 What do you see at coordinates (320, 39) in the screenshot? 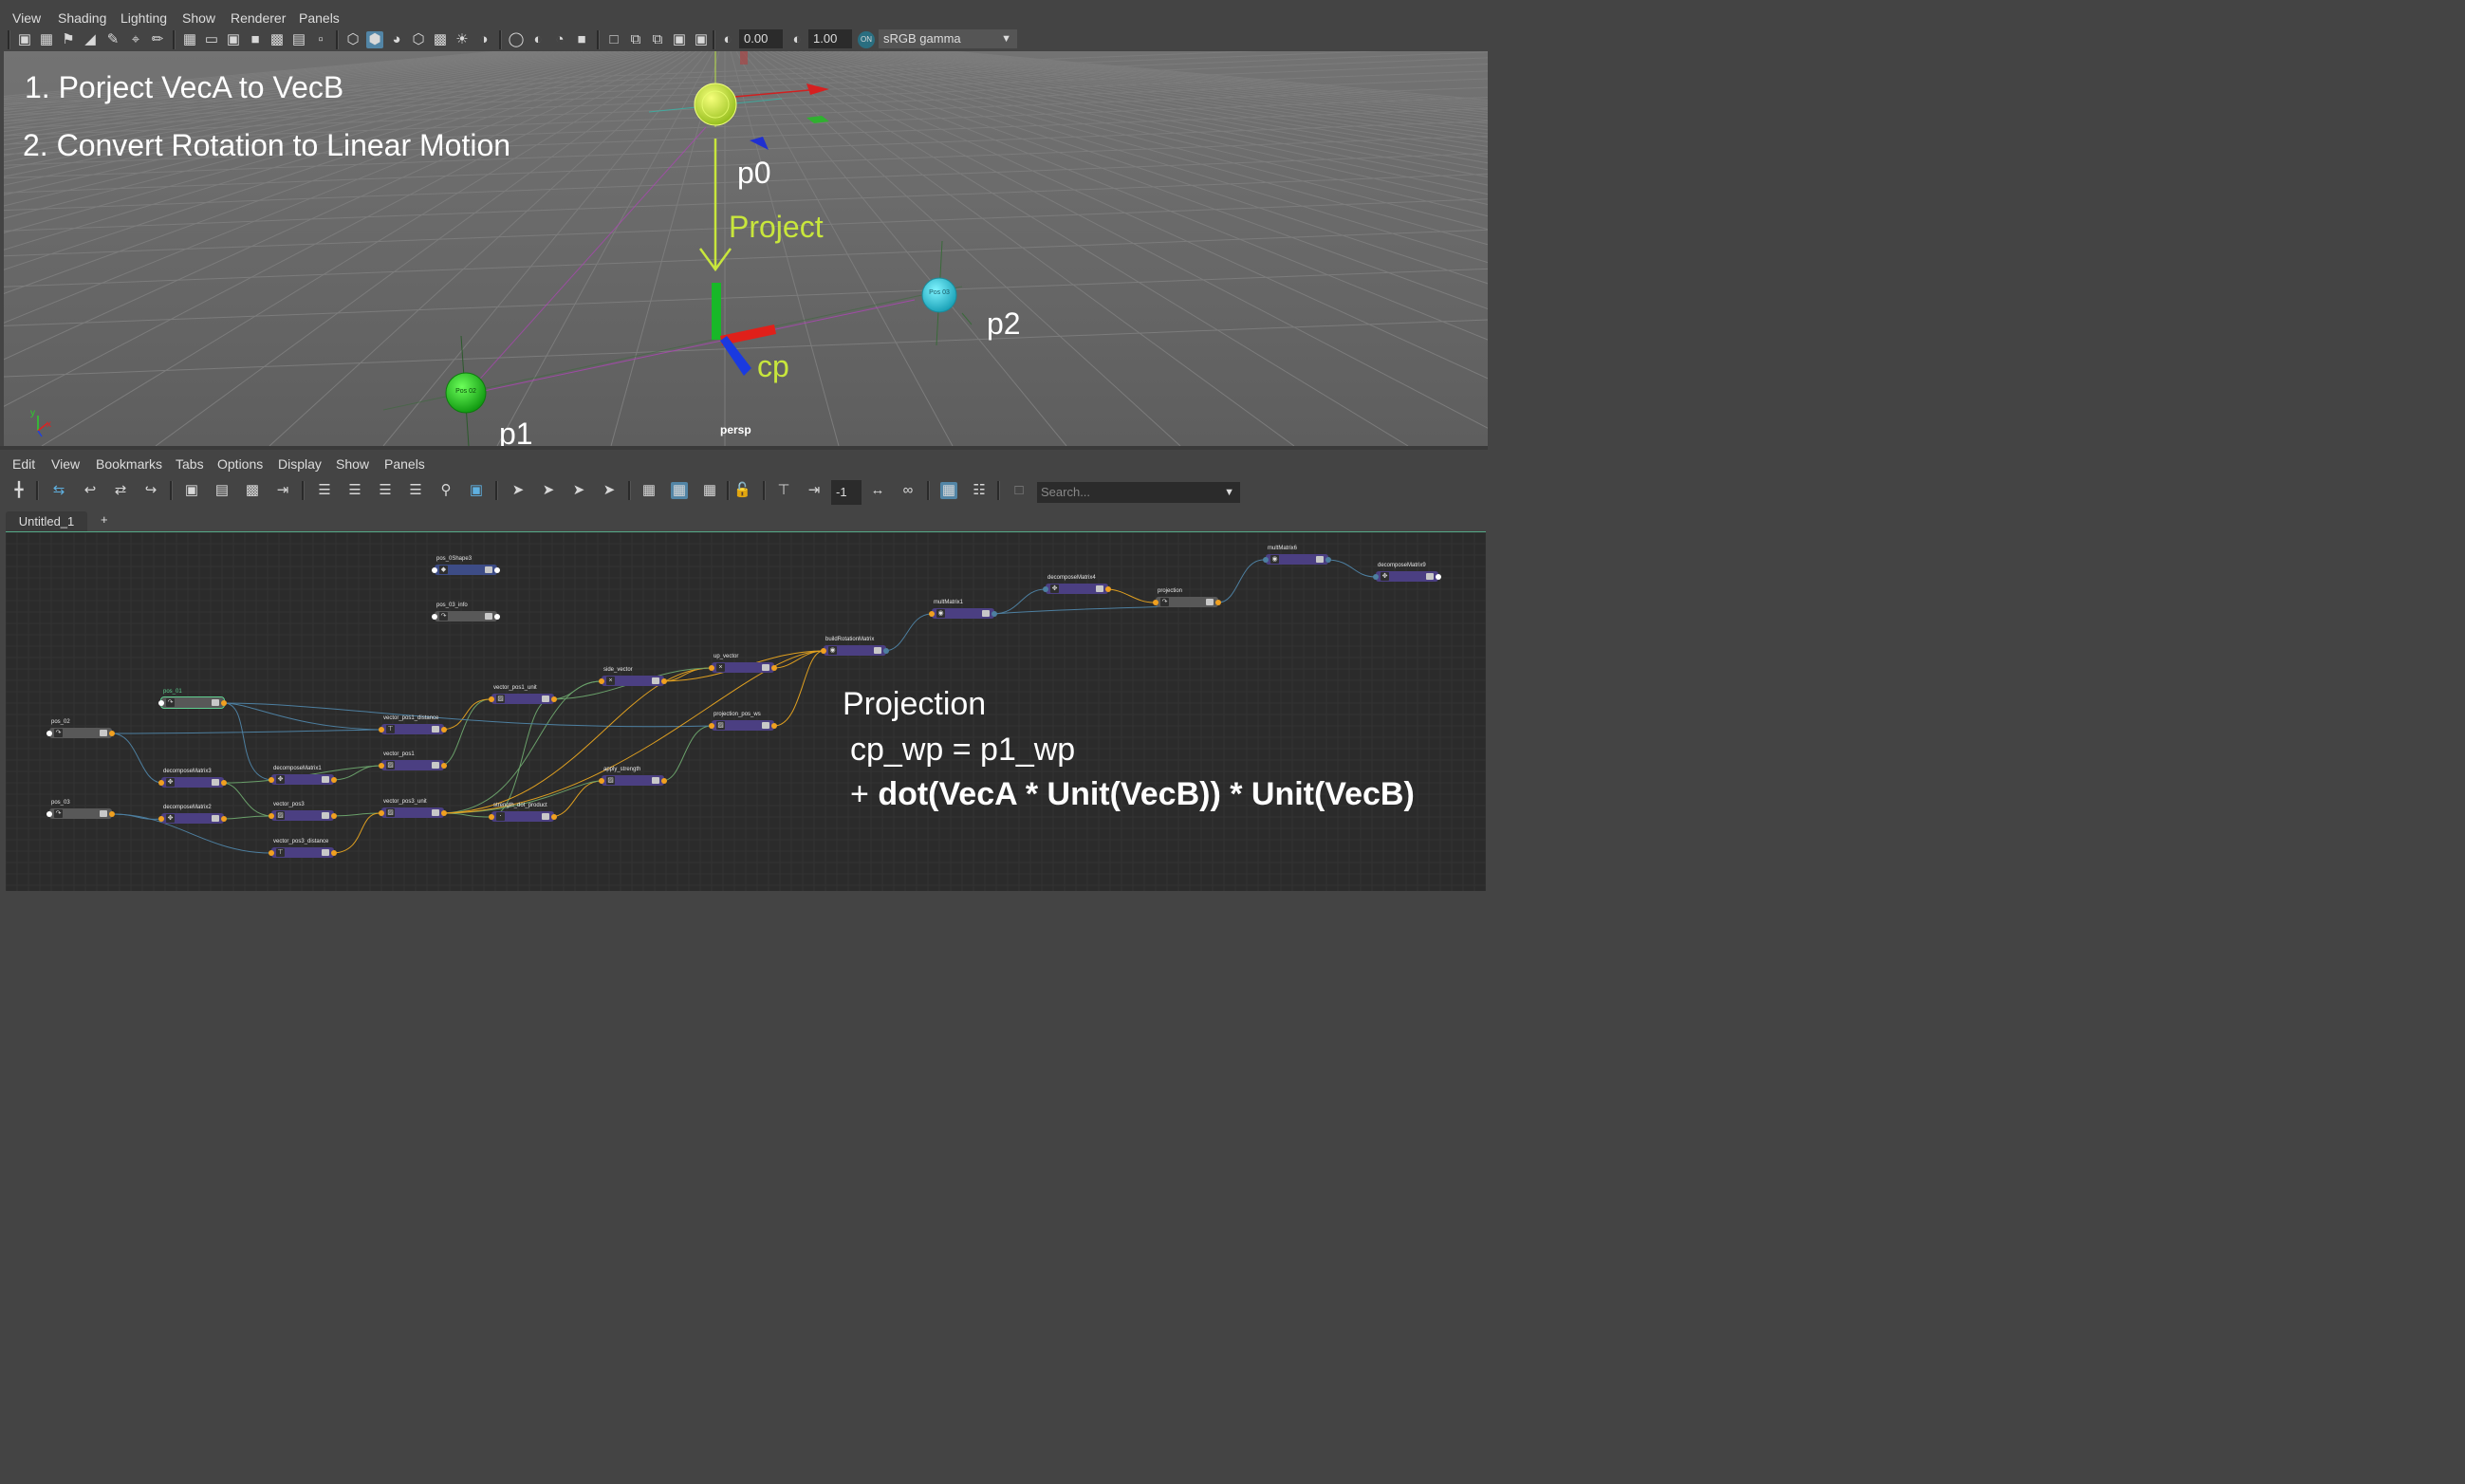
I see `safe-title-icon: ▫` at bounding box center [320, 39].